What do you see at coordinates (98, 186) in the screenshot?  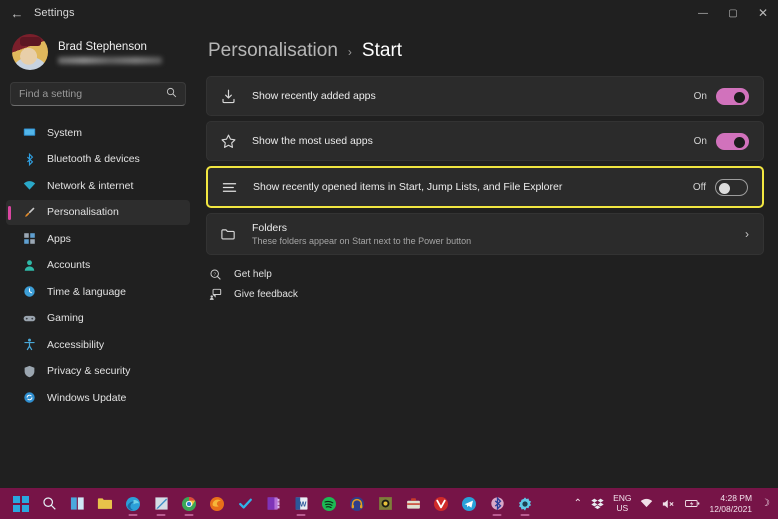 I see `sidebar-item-network-internet: Network & internet` at bounding box center [98, 186].